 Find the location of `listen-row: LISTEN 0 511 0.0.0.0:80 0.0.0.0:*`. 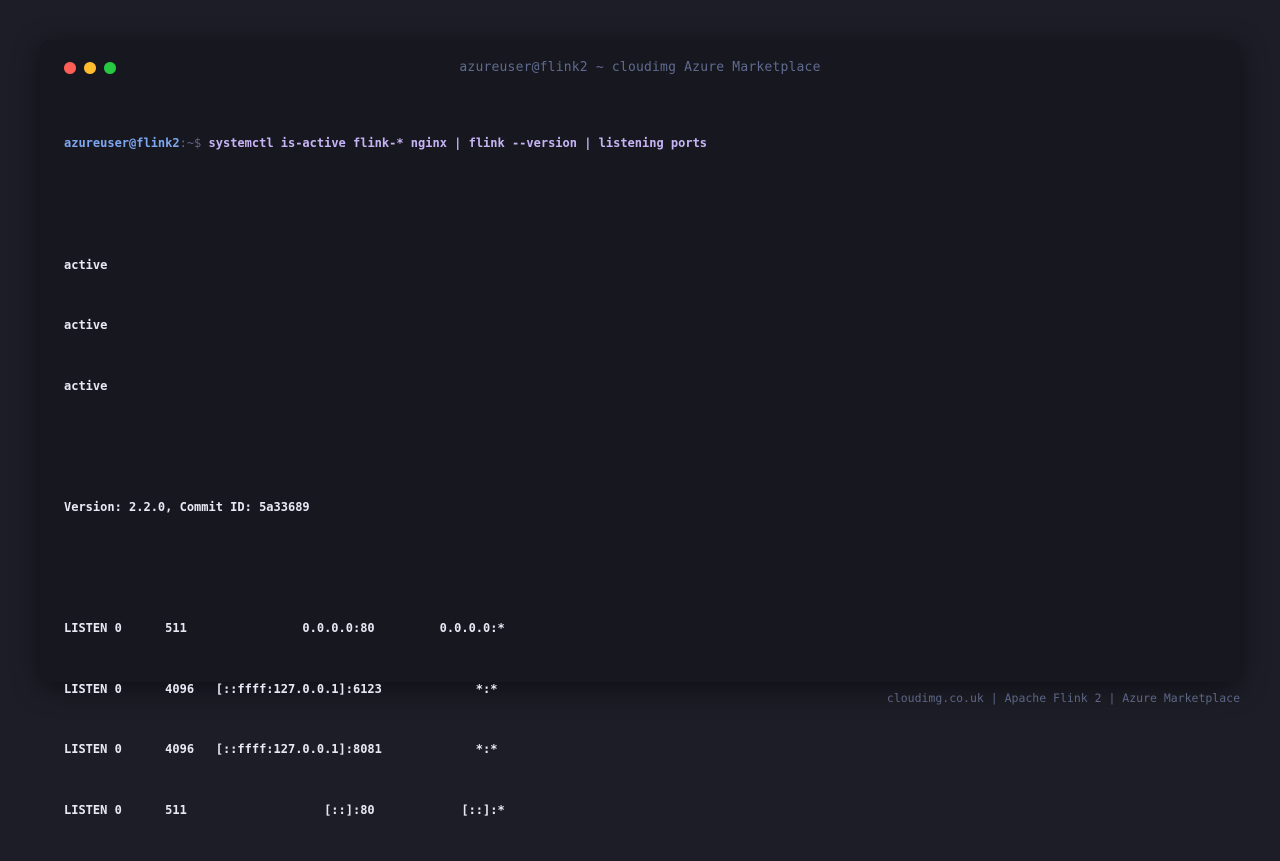

listen-row: LISTEN 0 511 0.0.0.0:80 0.0.0.0:* is located at coordinates (284, 628).